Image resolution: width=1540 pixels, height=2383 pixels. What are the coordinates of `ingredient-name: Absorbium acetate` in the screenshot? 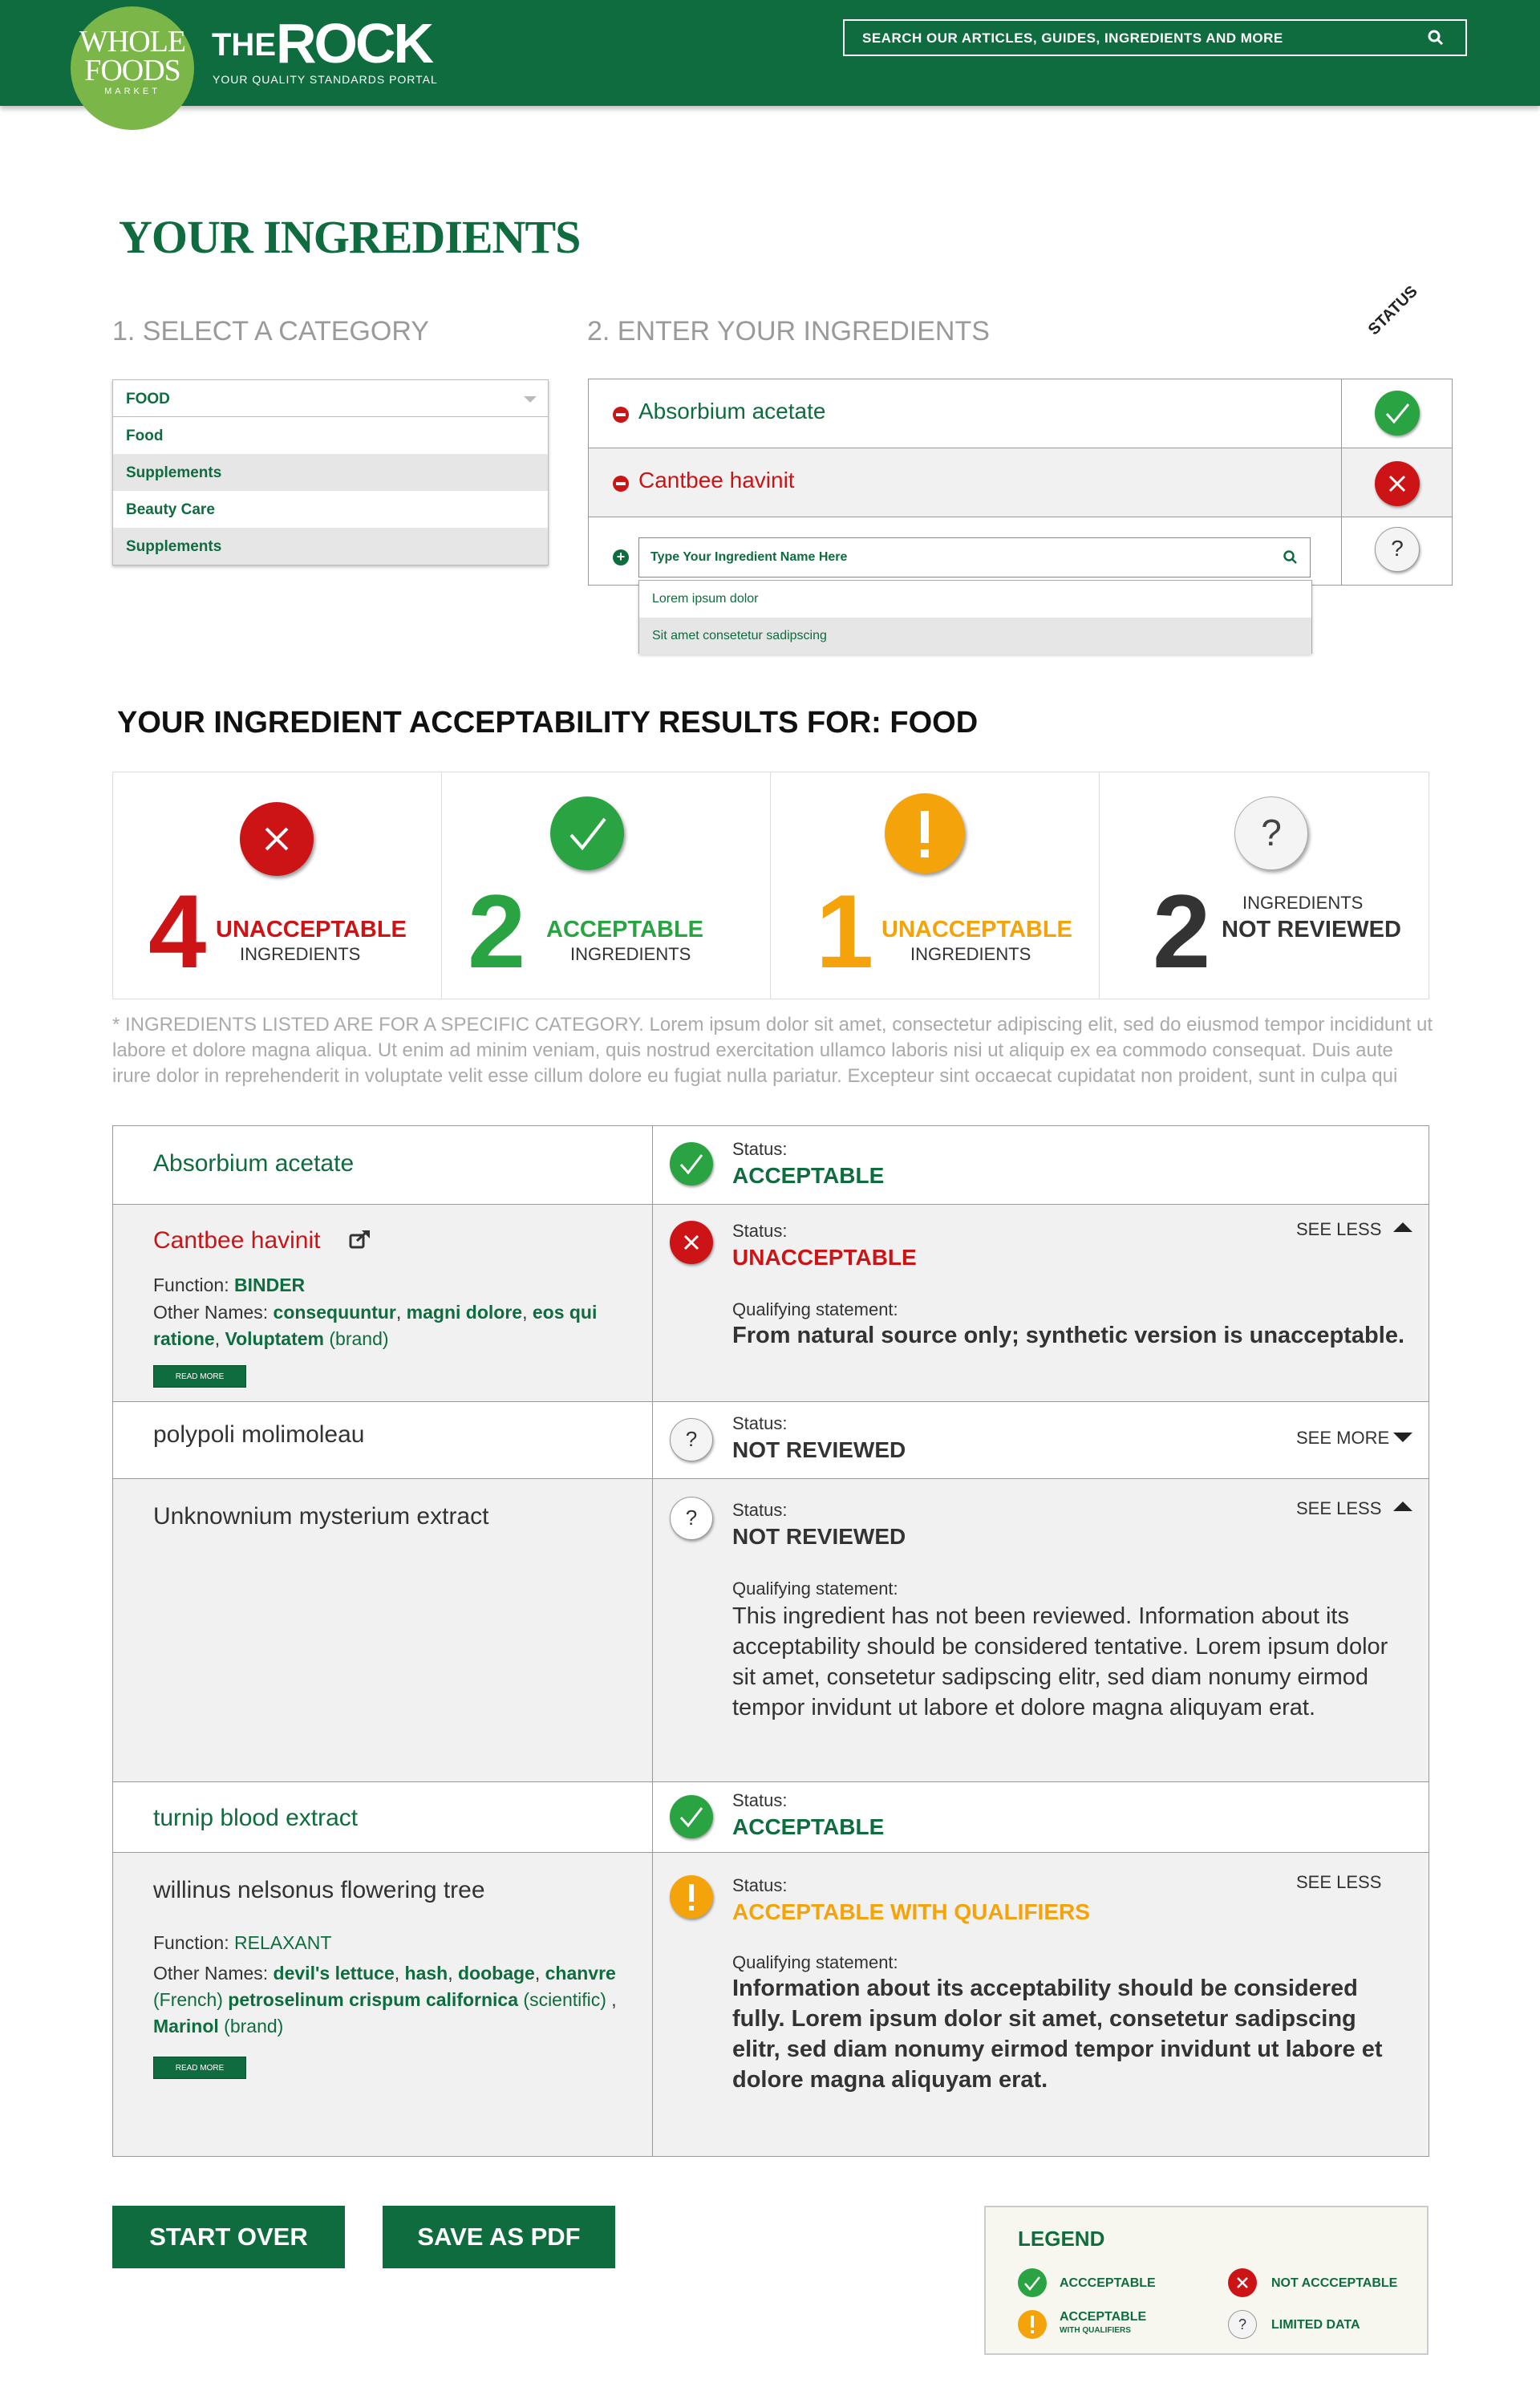 It's located at (732, 411).